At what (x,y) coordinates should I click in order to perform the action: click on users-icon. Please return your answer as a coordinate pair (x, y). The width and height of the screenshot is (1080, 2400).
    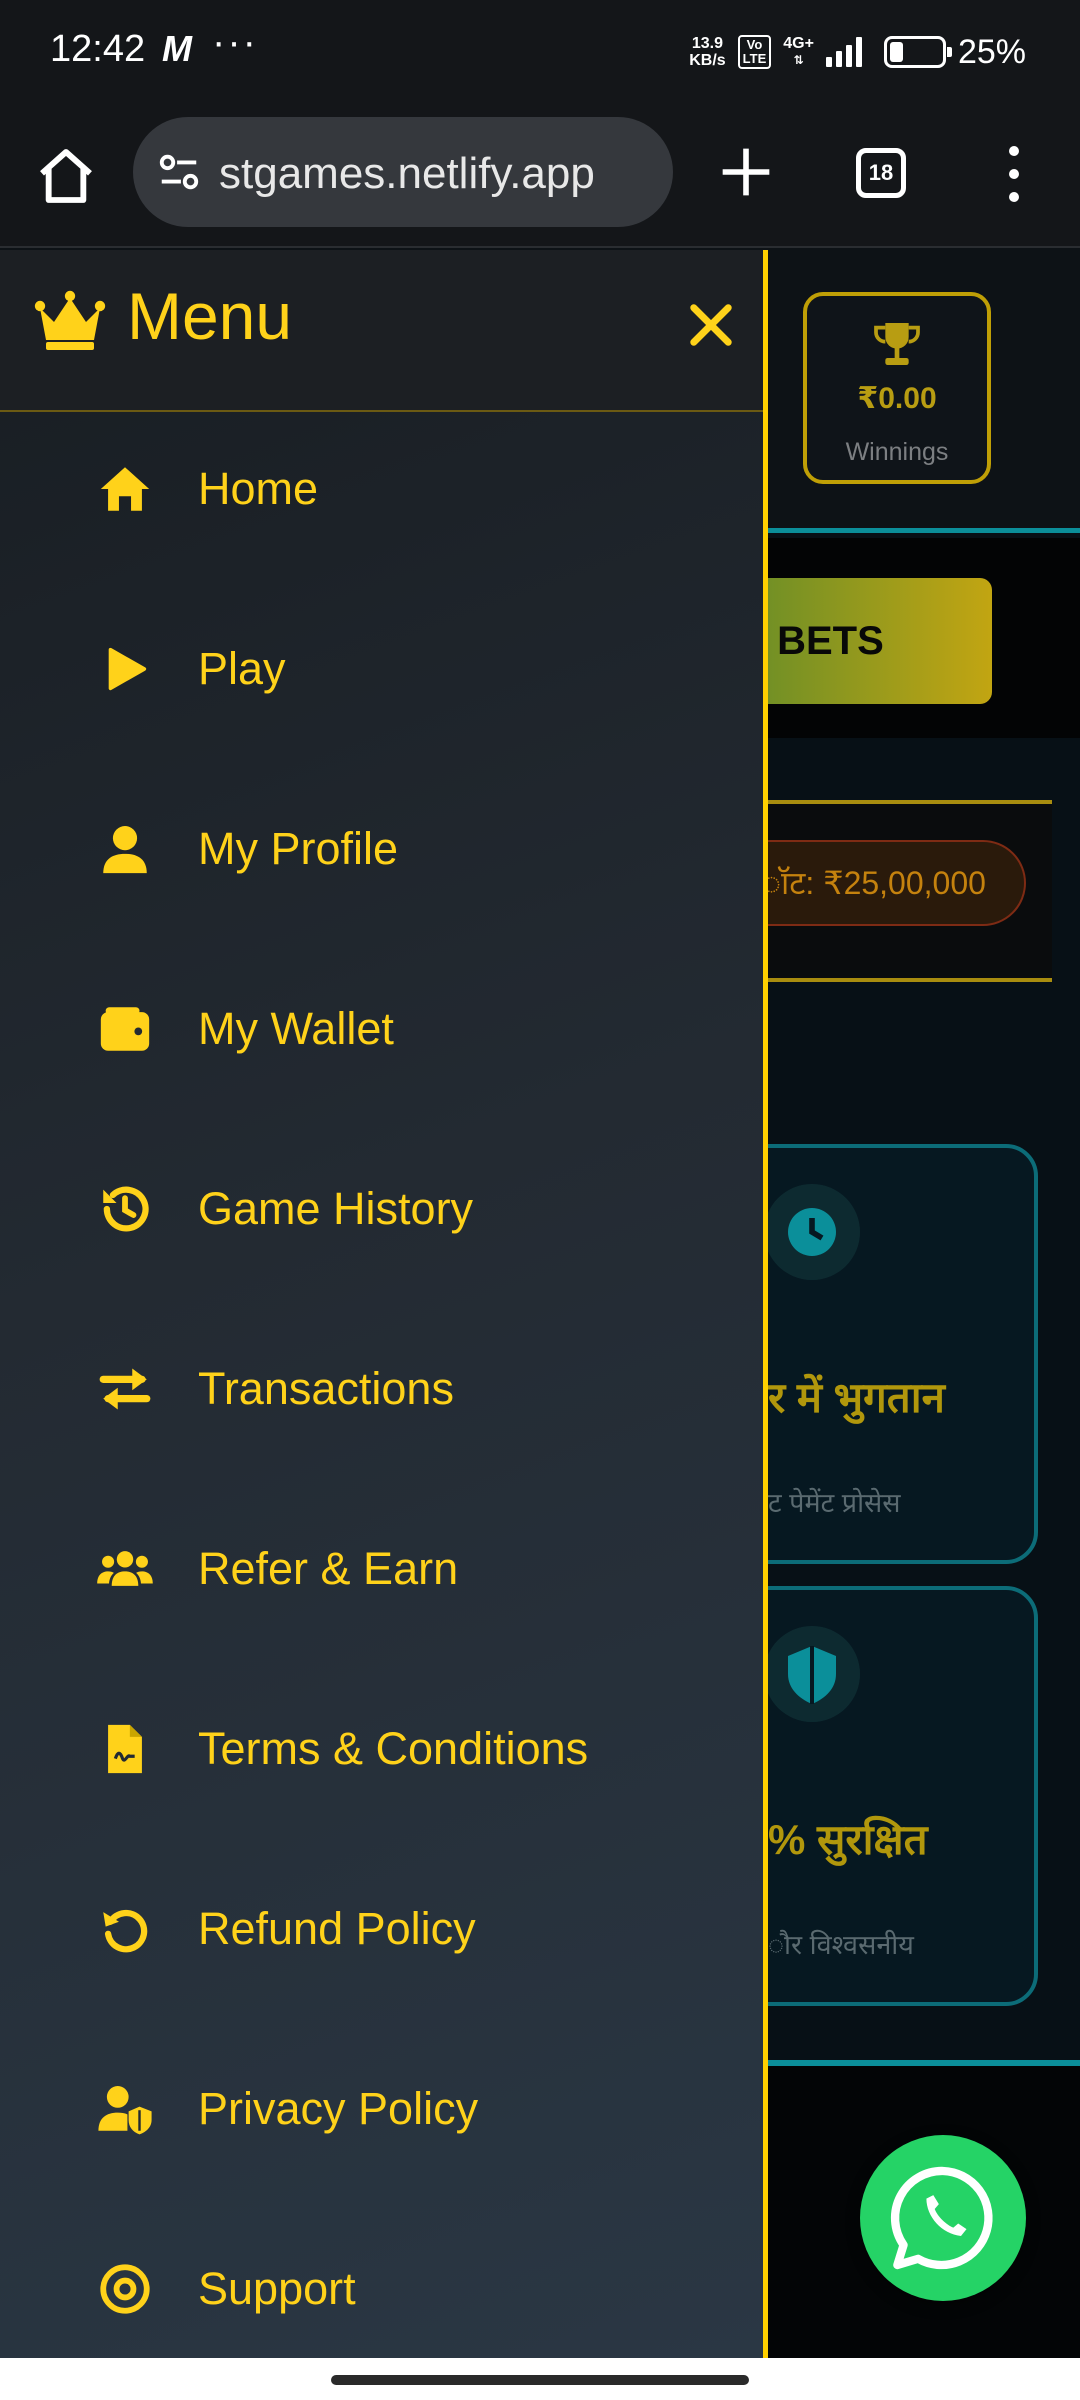
    Looking at the image, I should click on (125, 1568).